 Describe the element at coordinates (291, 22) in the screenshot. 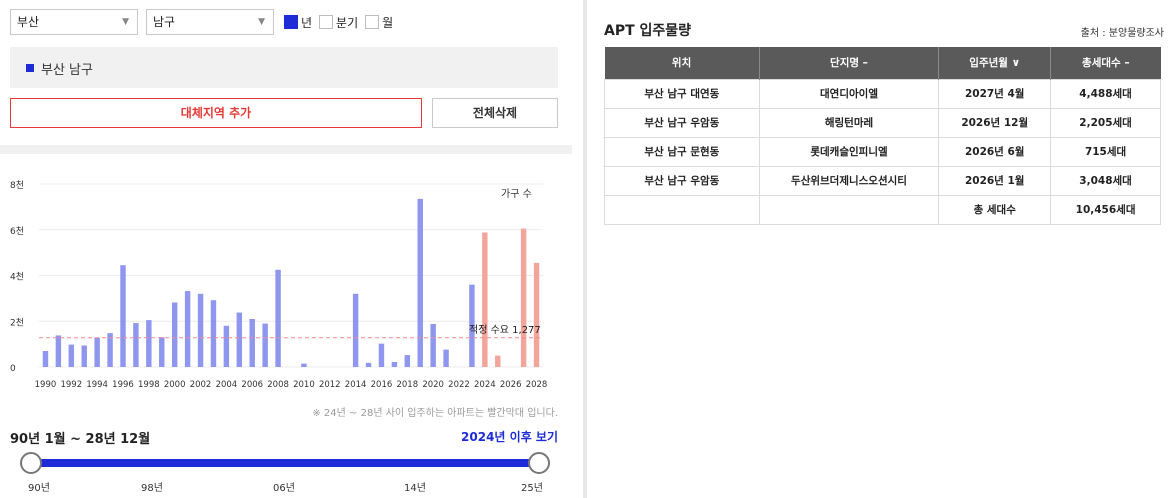

I see `checkbox-year` at that location.